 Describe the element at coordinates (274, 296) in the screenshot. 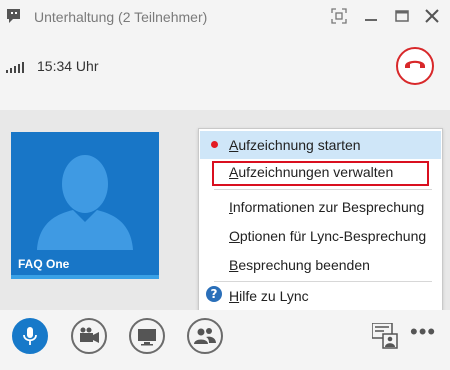

I see `menu-item-label: ilfe zu Lync` at that location.